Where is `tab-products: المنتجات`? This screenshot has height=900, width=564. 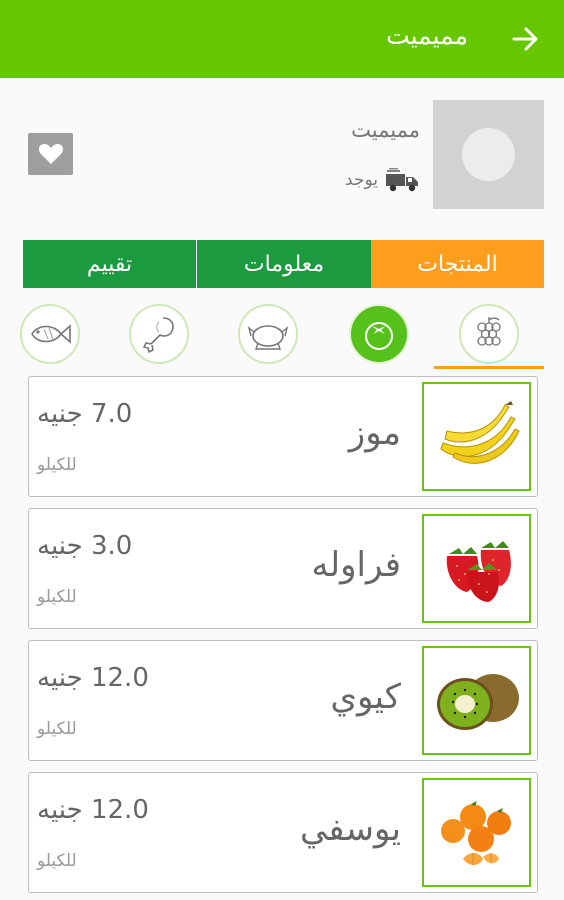
tab-products: المنتجات is located at coordinates (457, 264).